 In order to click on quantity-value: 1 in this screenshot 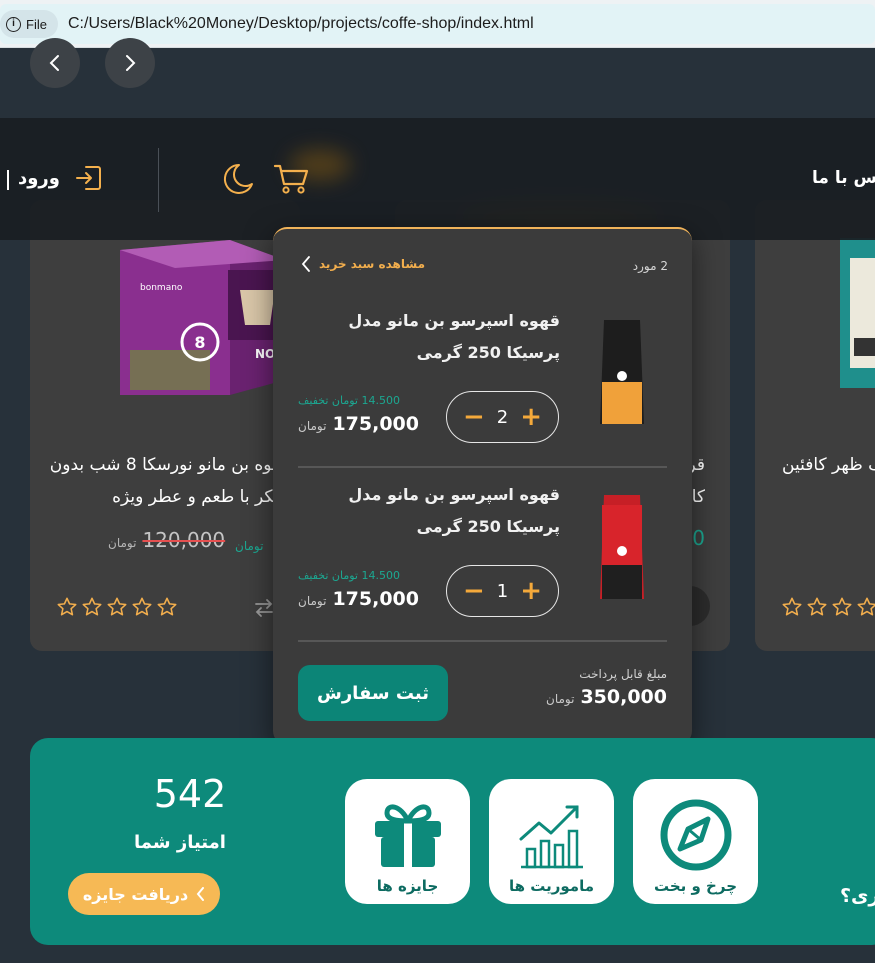, I will do `click(502, 591)`.